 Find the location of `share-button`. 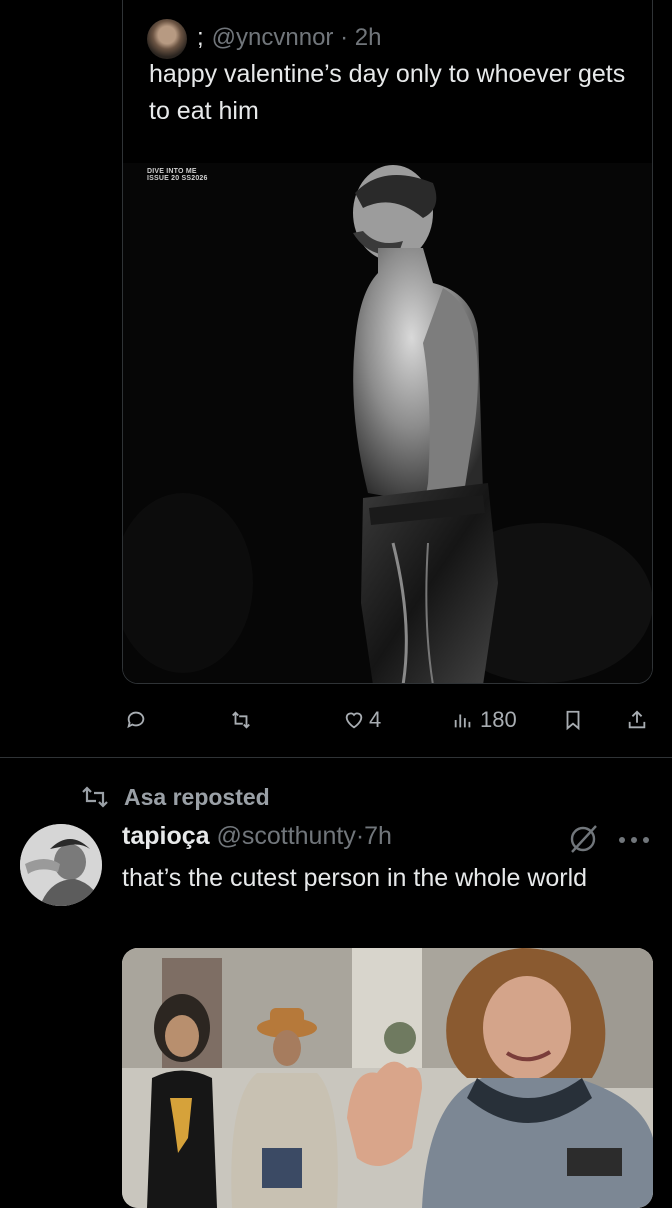

share-button is located at coordinates (637, 720).